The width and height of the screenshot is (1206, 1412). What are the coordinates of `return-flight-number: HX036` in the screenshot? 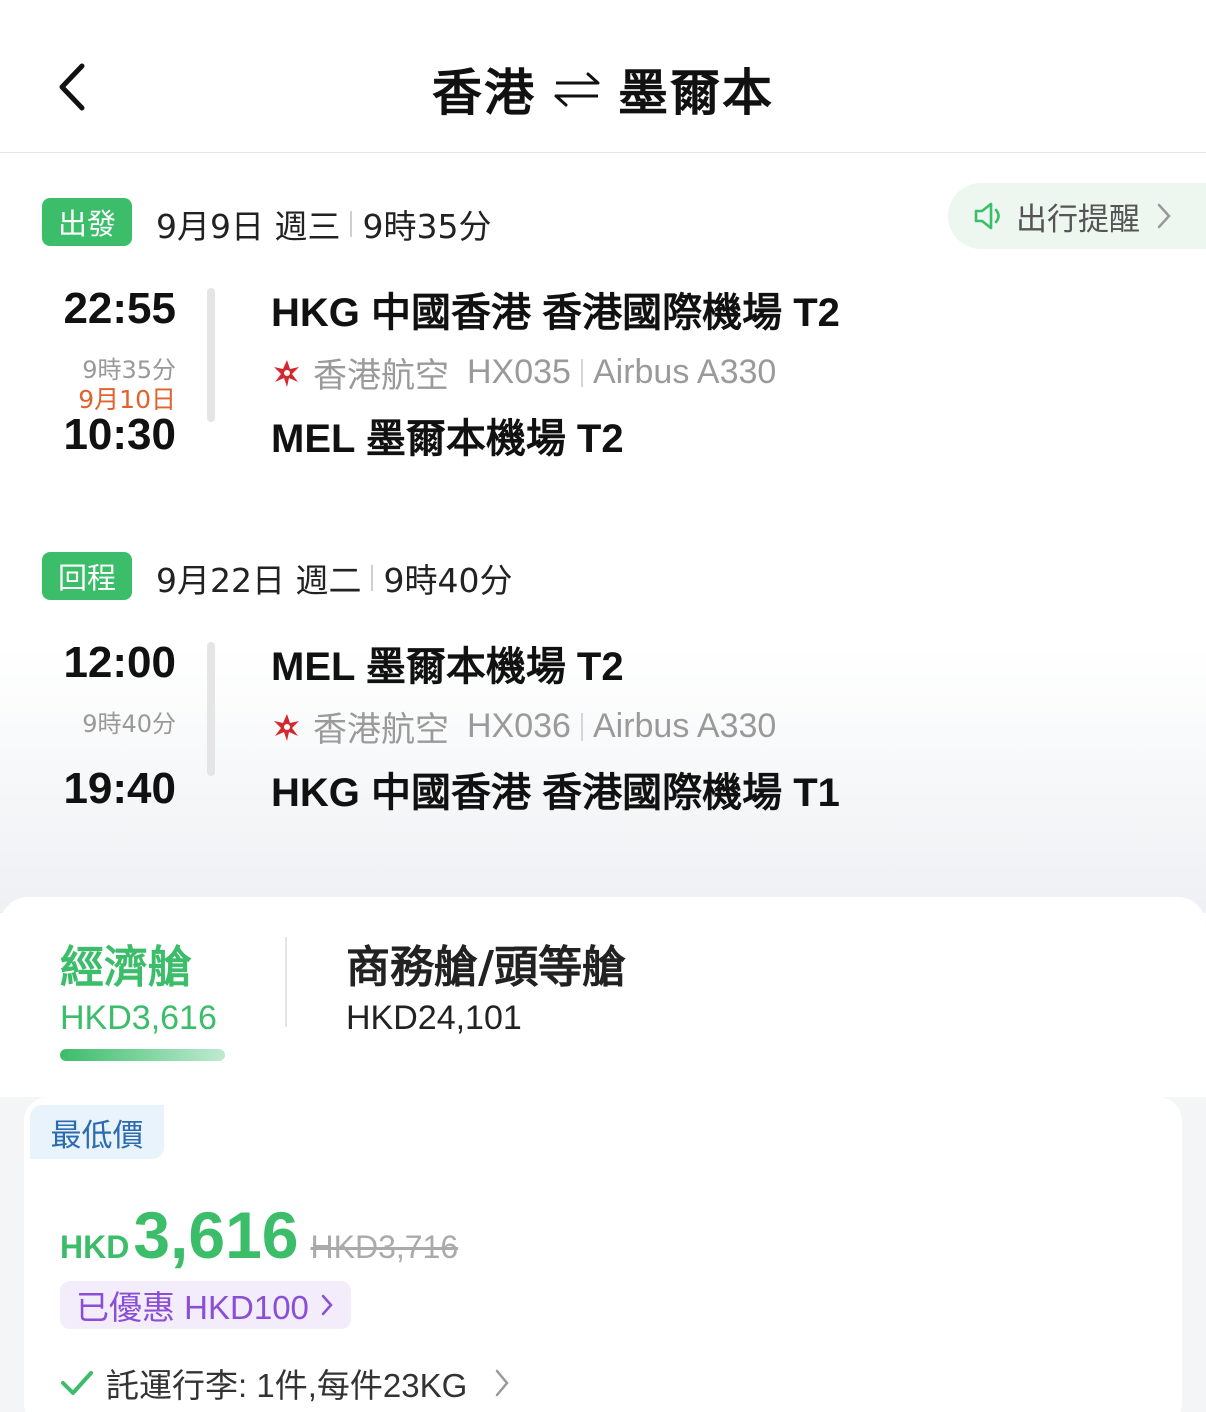 It's located at (519, 726).